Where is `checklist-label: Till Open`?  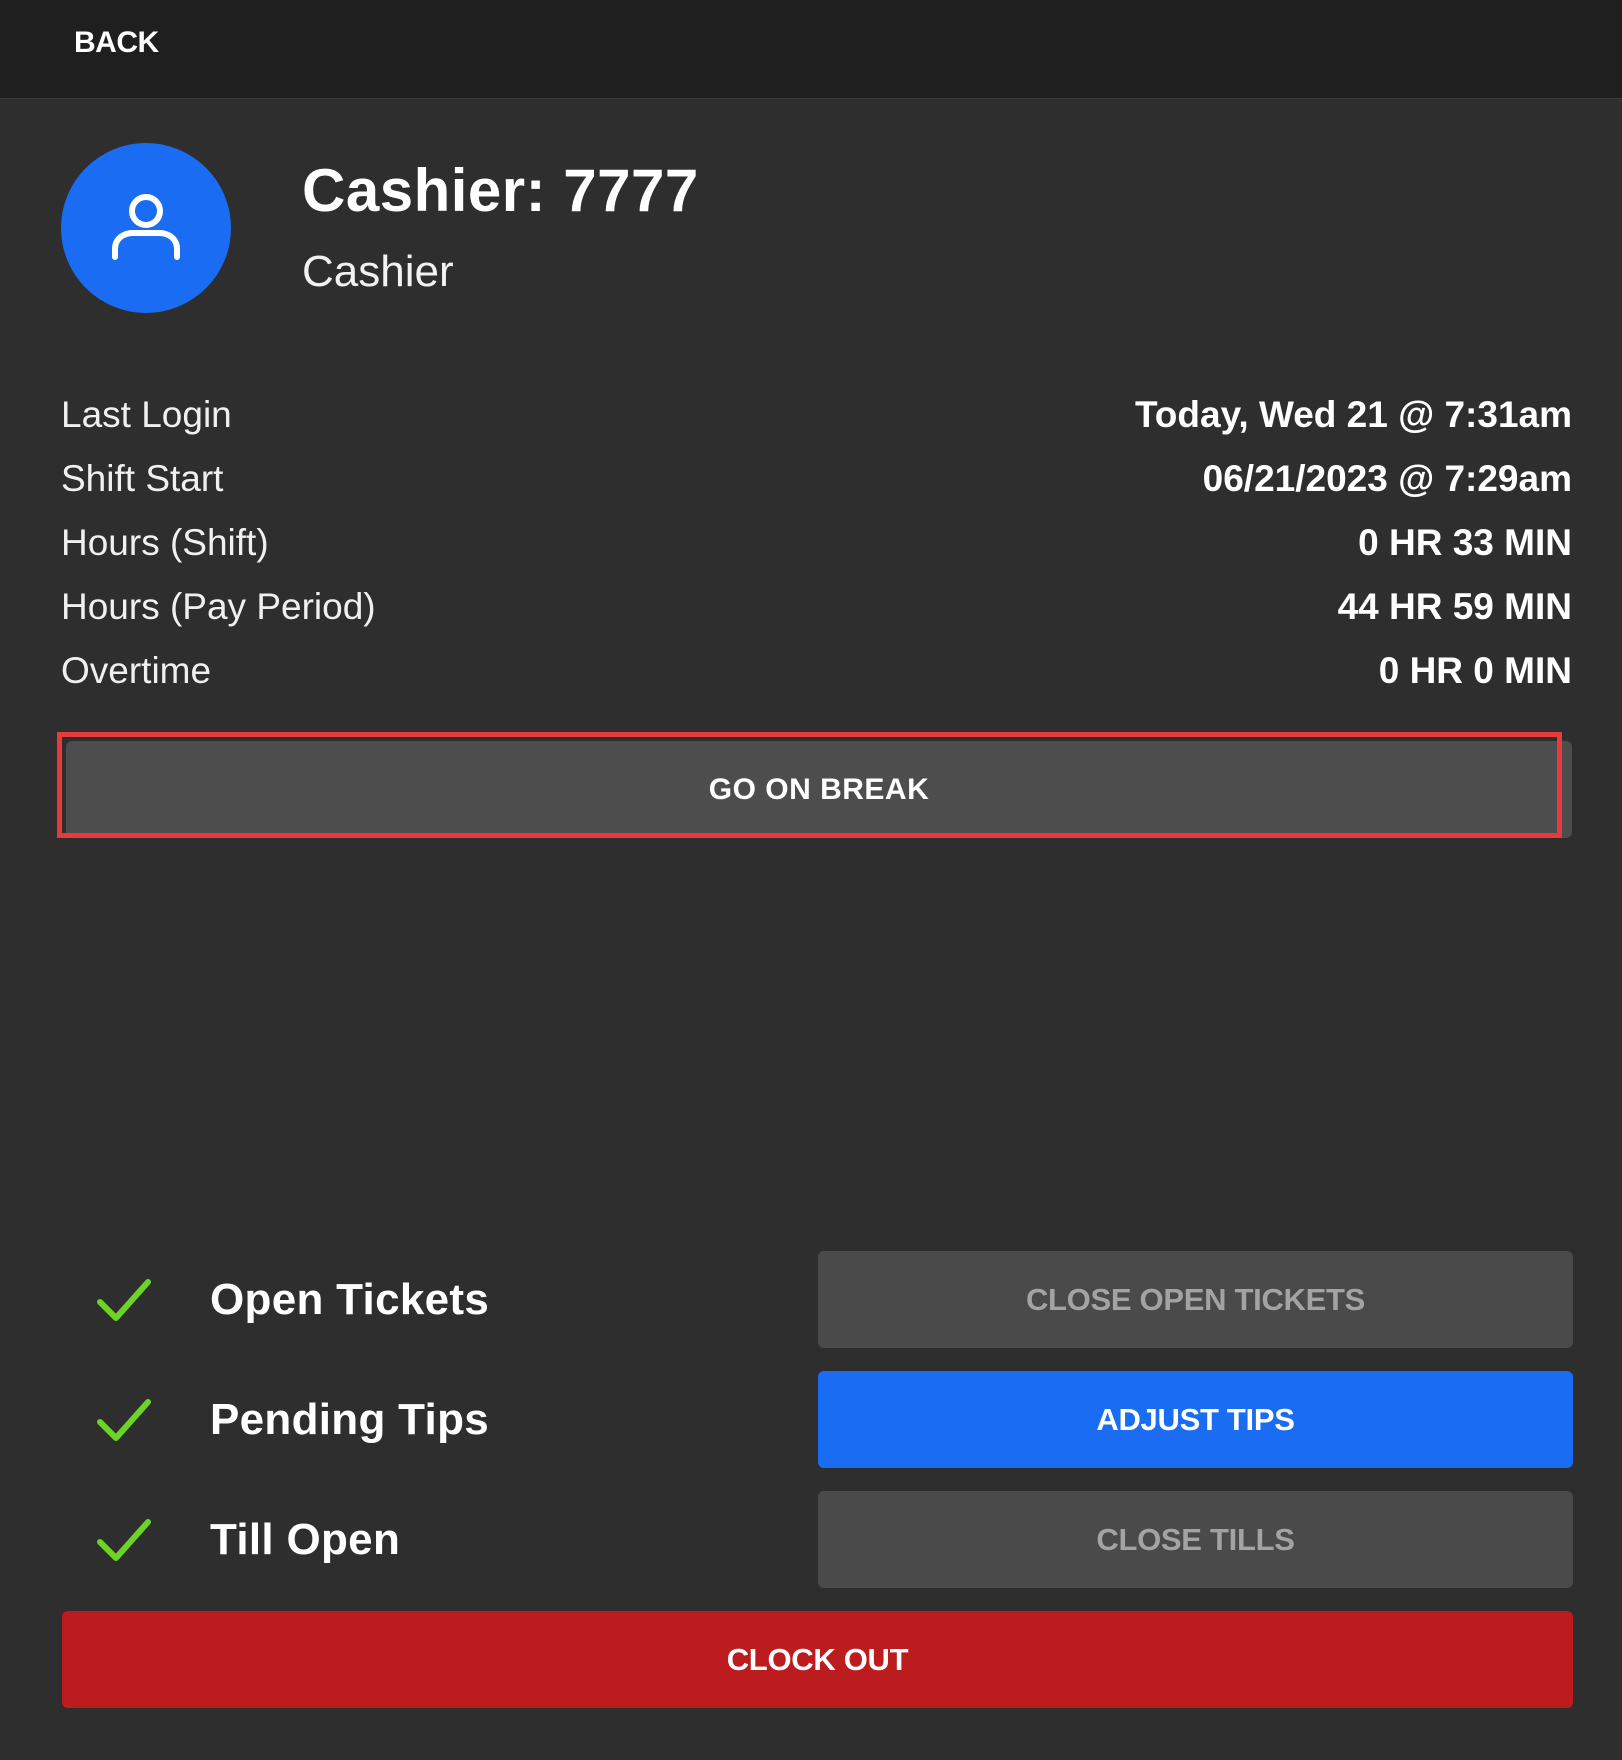 checklist-label: Till Open is located at coordinates (305, 1539).